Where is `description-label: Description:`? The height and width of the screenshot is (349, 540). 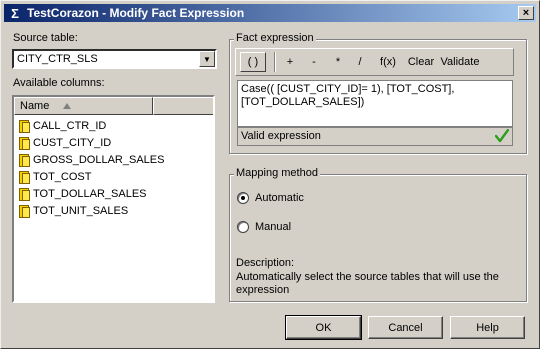 description-label: Description: is located at coordinates (265, 263).